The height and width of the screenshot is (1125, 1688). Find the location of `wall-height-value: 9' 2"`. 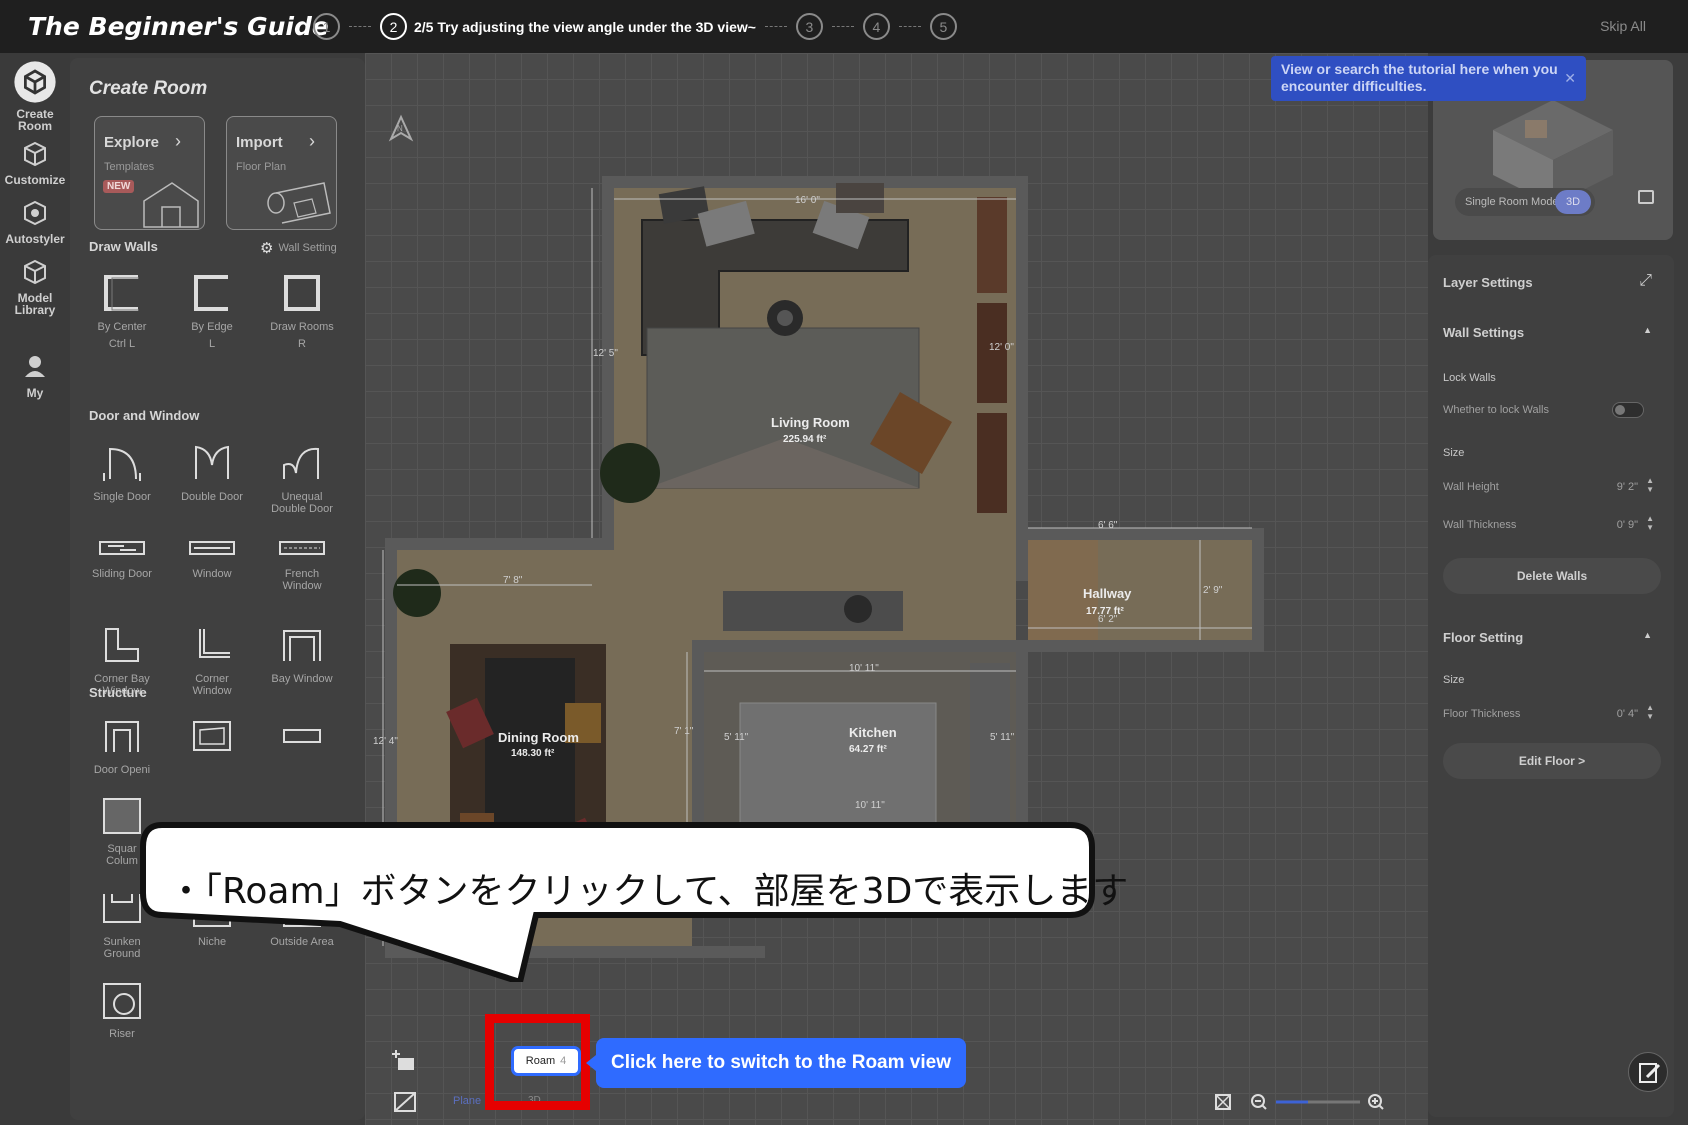

wall-height-value: 9' 2" is located at coordinates (1627, 487).